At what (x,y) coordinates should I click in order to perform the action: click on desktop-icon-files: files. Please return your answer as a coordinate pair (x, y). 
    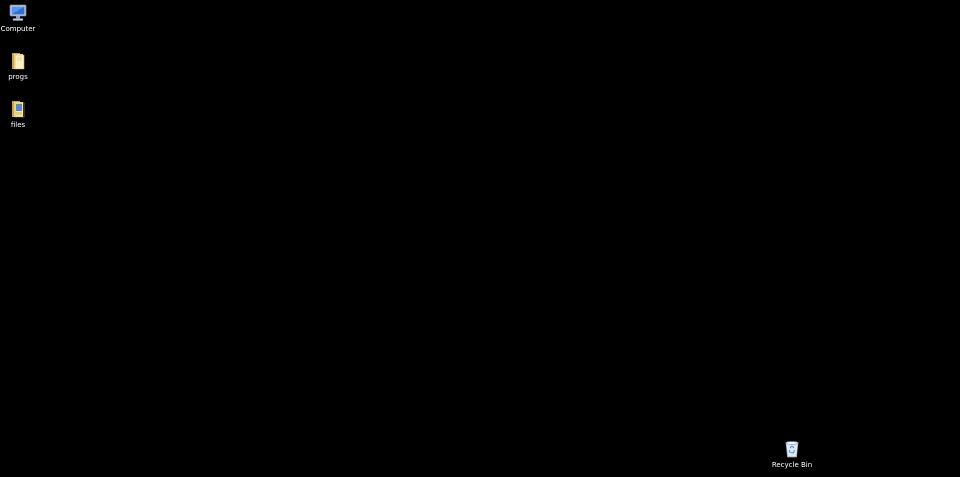
    Looking at the image, I should click on (20, 114).